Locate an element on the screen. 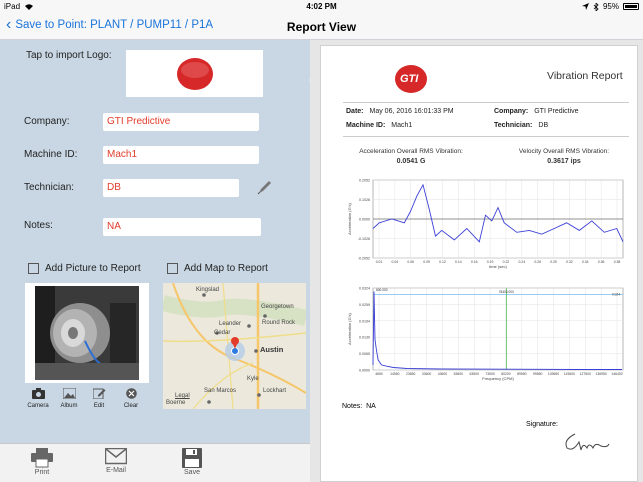 The image size is (643, 482). album-button: Album is located at coordinates (69, 398).